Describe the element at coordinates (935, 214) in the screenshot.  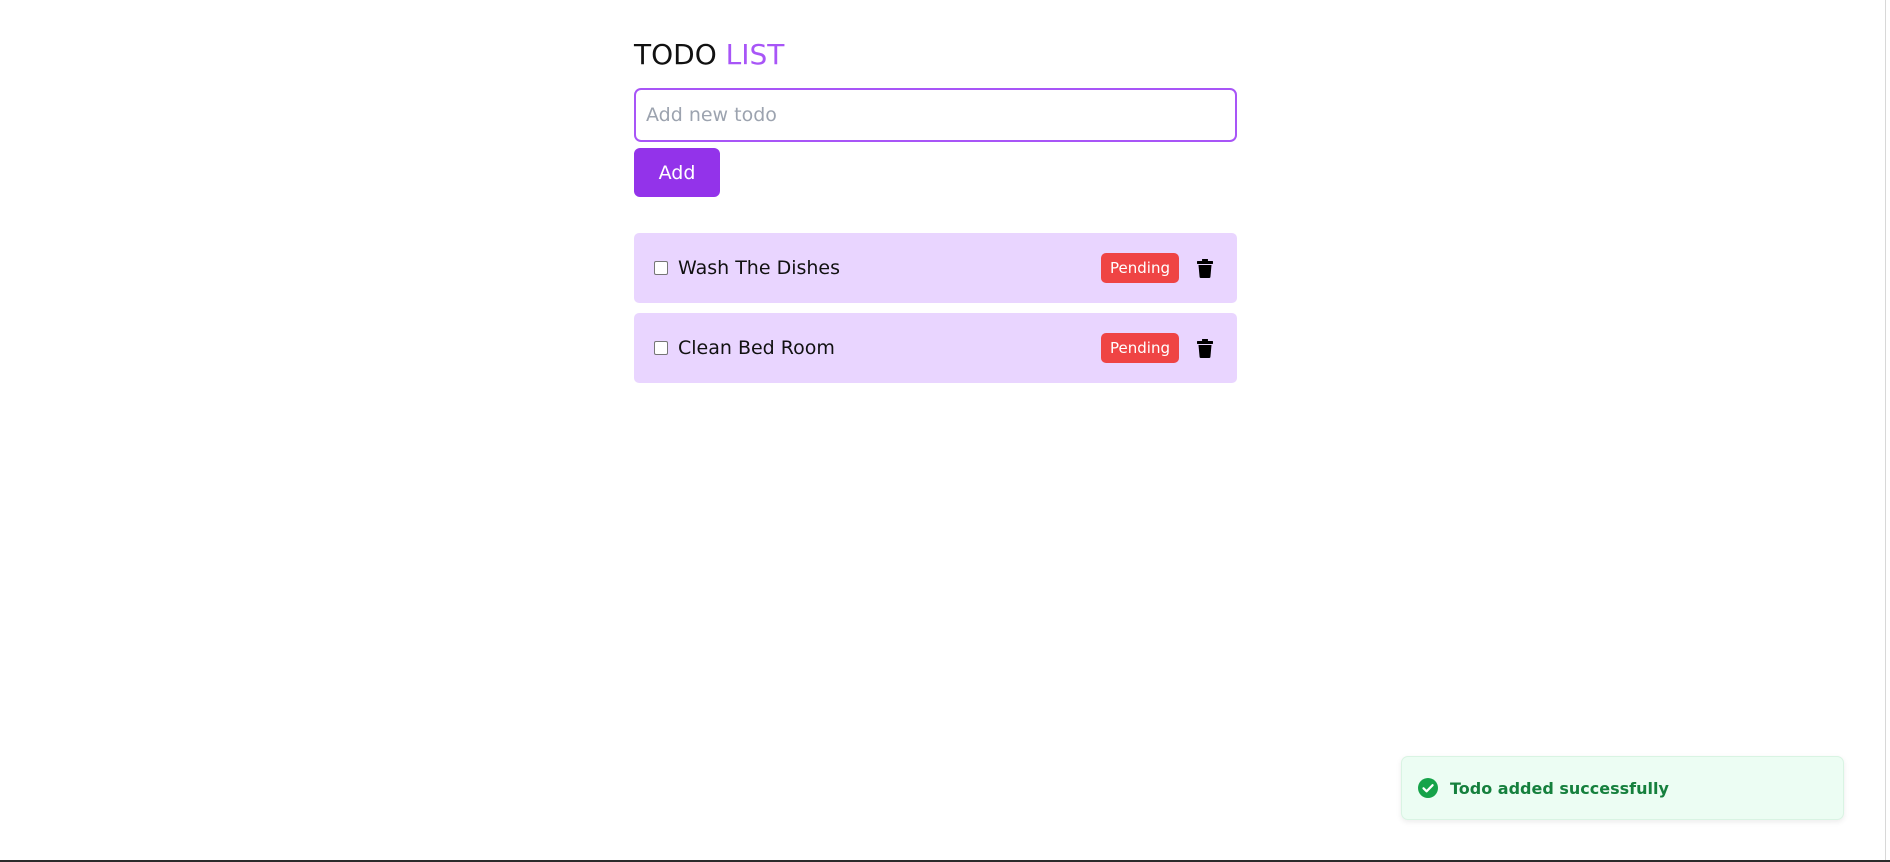
I see `todo-app: TODO LIST Add Wash The Dishes Pending C` at that location.